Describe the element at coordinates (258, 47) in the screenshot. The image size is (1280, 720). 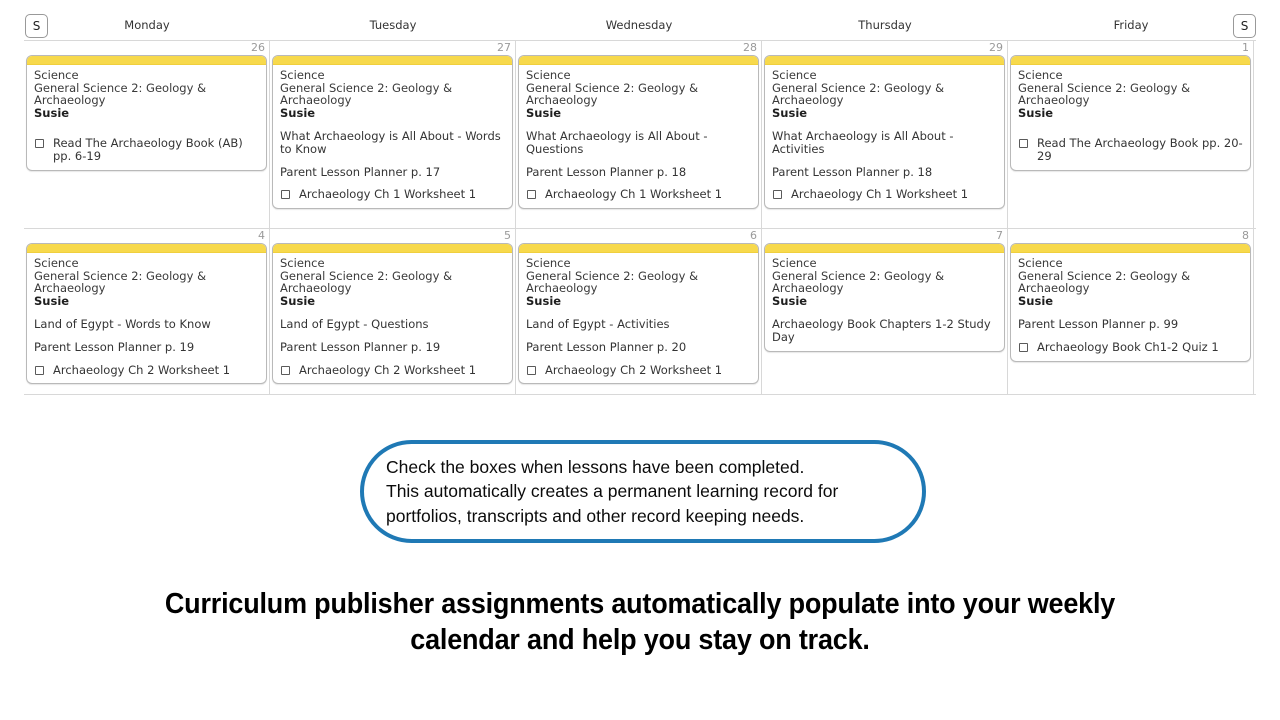
I see `date-number: 26` at that location.